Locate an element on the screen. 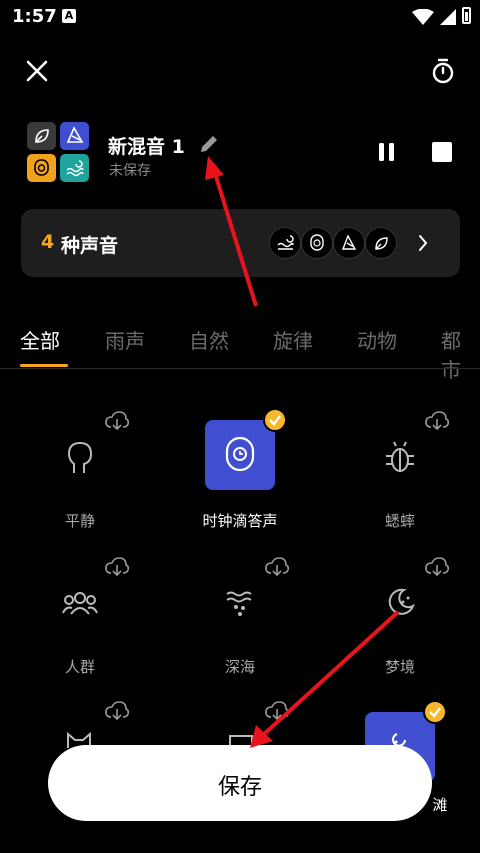  mini-wind-icon is located at coordinates (349, 243).